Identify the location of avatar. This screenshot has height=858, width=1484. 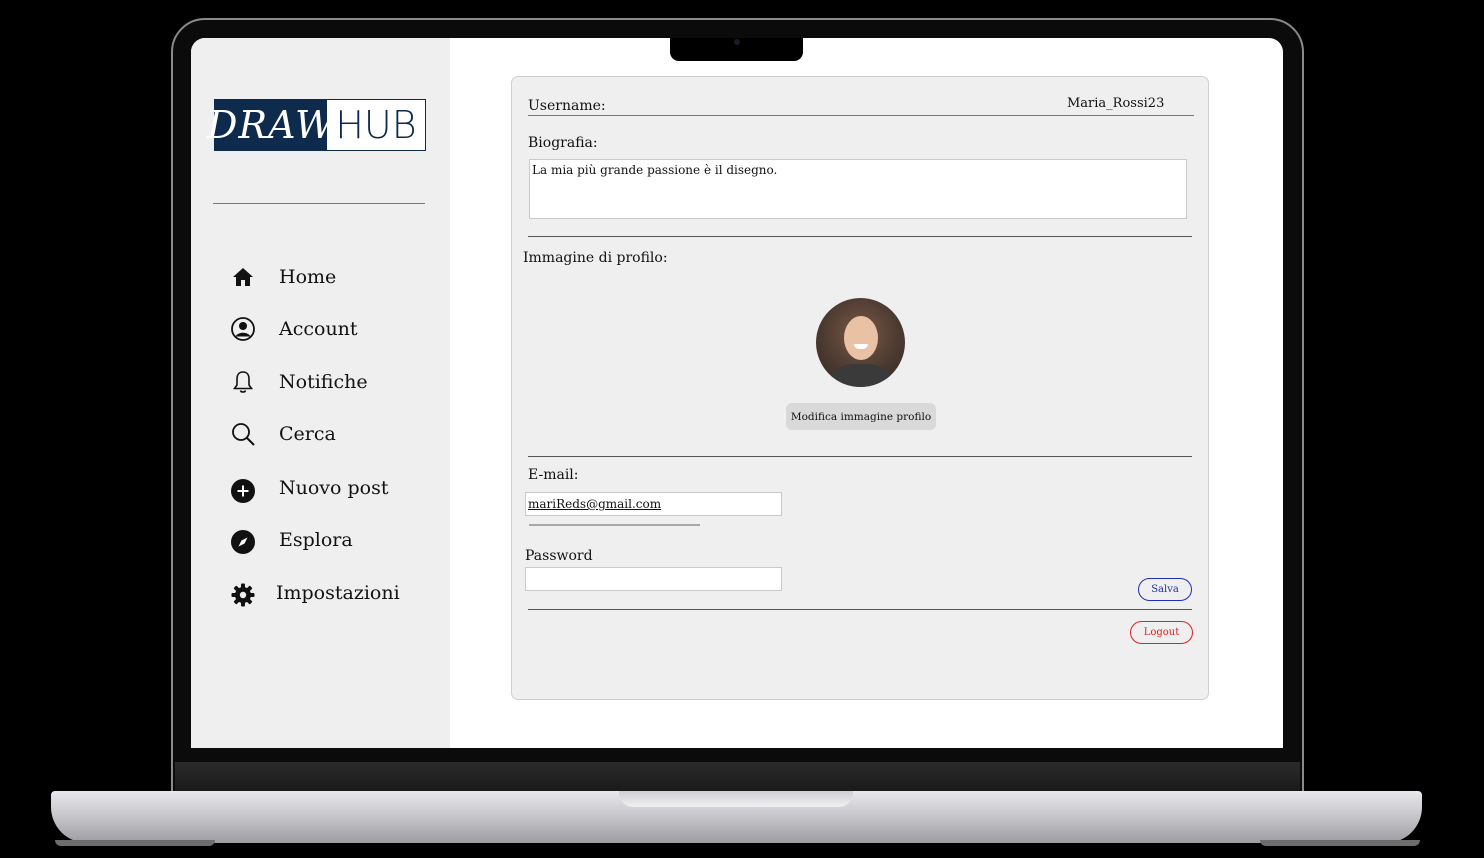
(860, 342).